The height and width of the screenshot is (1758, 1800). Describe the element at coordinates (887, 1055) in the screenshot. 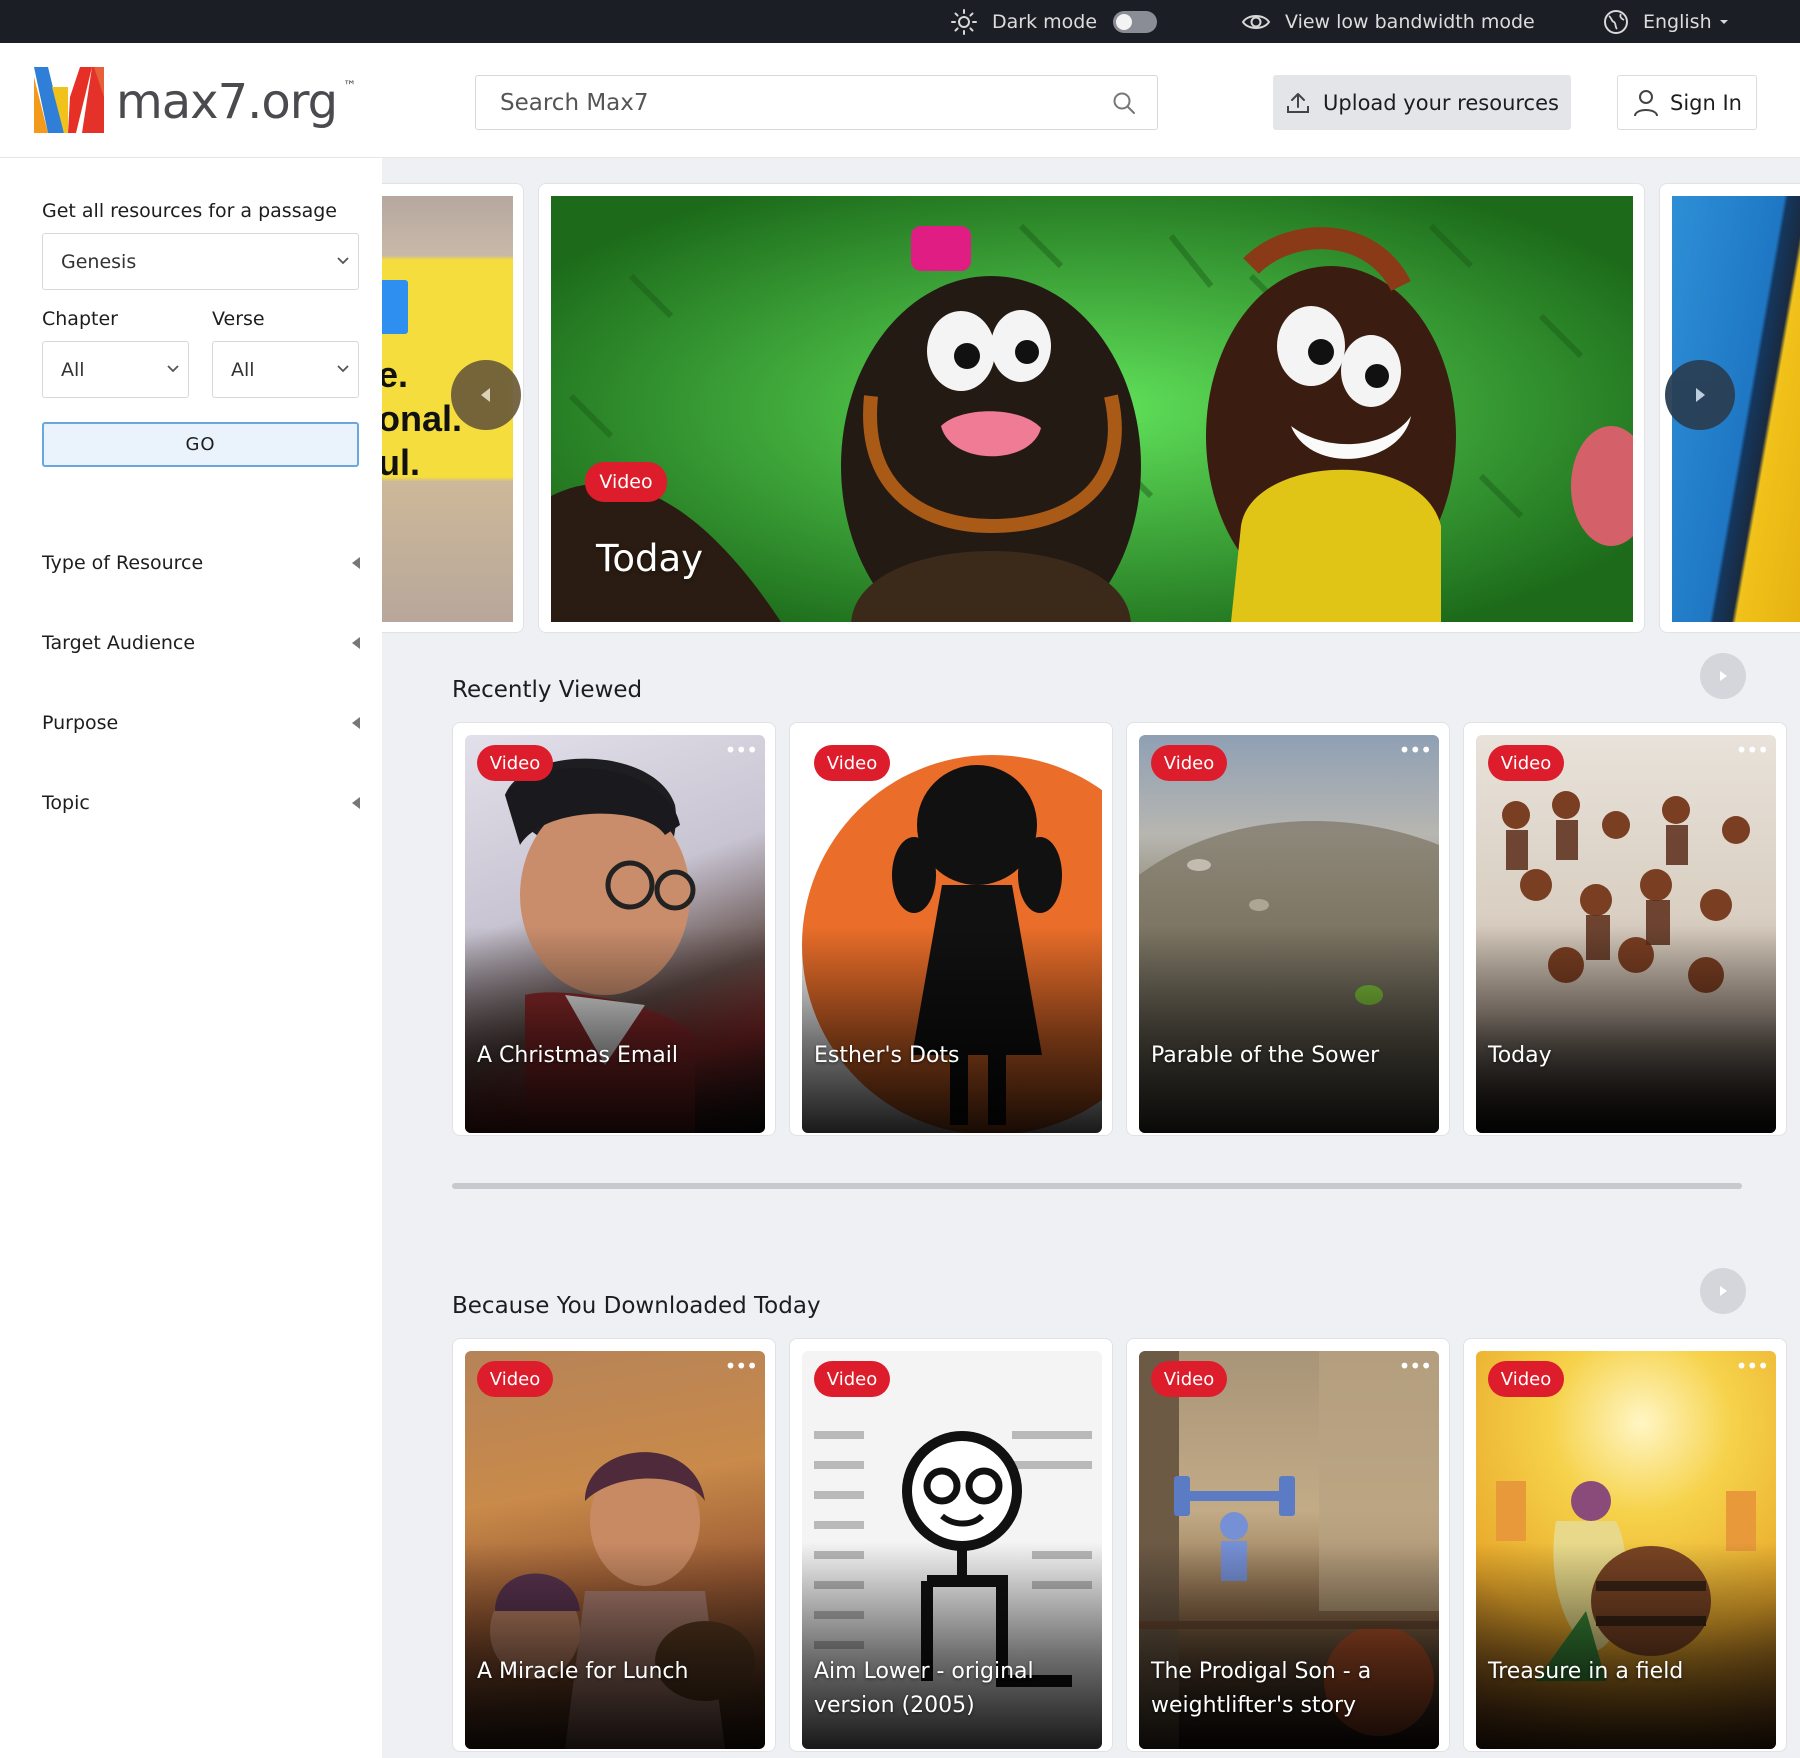

I see `card-title: Esther's Dots` at that location.